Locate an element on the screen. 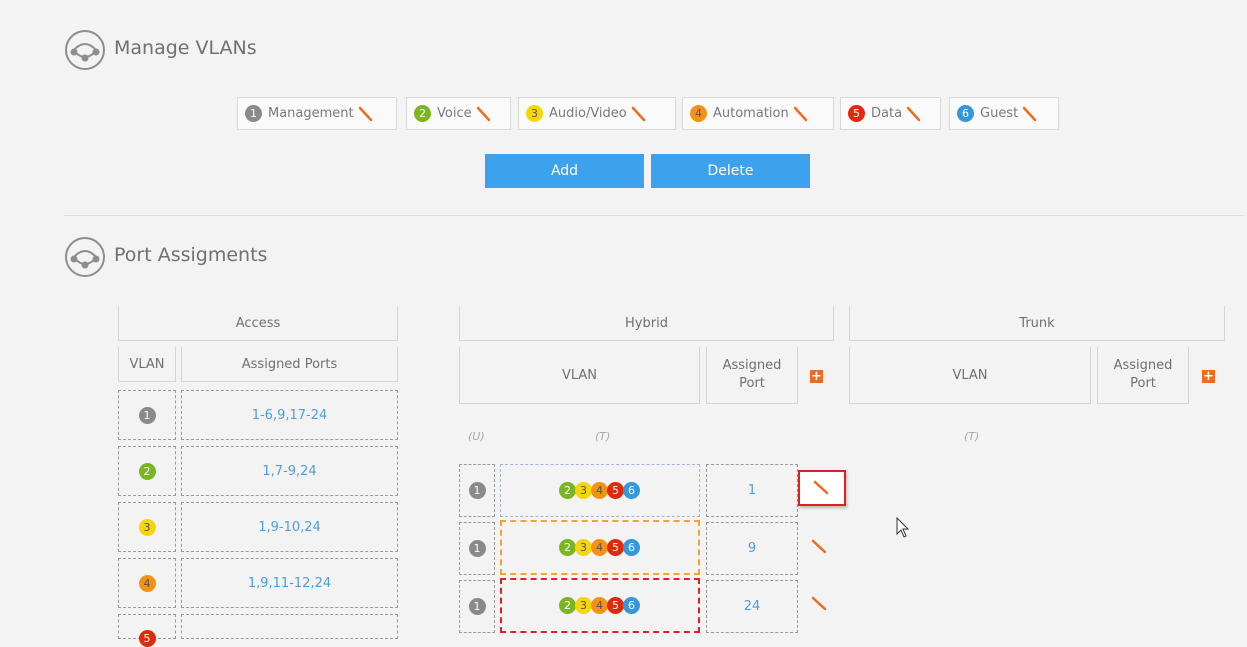 The image size is (1247, 647). vlan-name: Data is located at coordinates (887, 113).